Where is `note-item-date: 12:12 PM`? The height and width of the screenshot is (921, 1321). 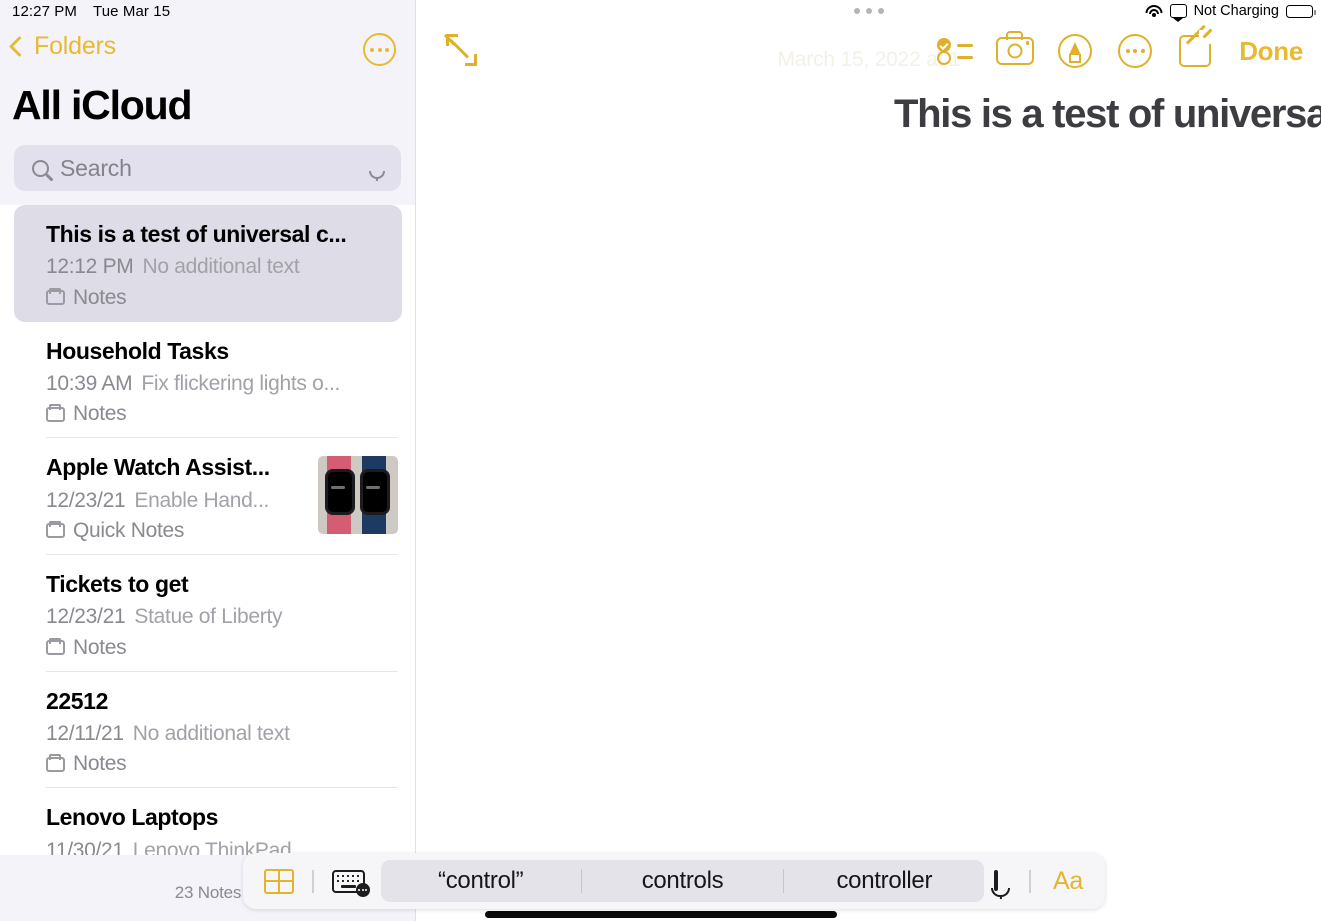
note-item-date: 12:12 PM is located at coordinates (90, 267).